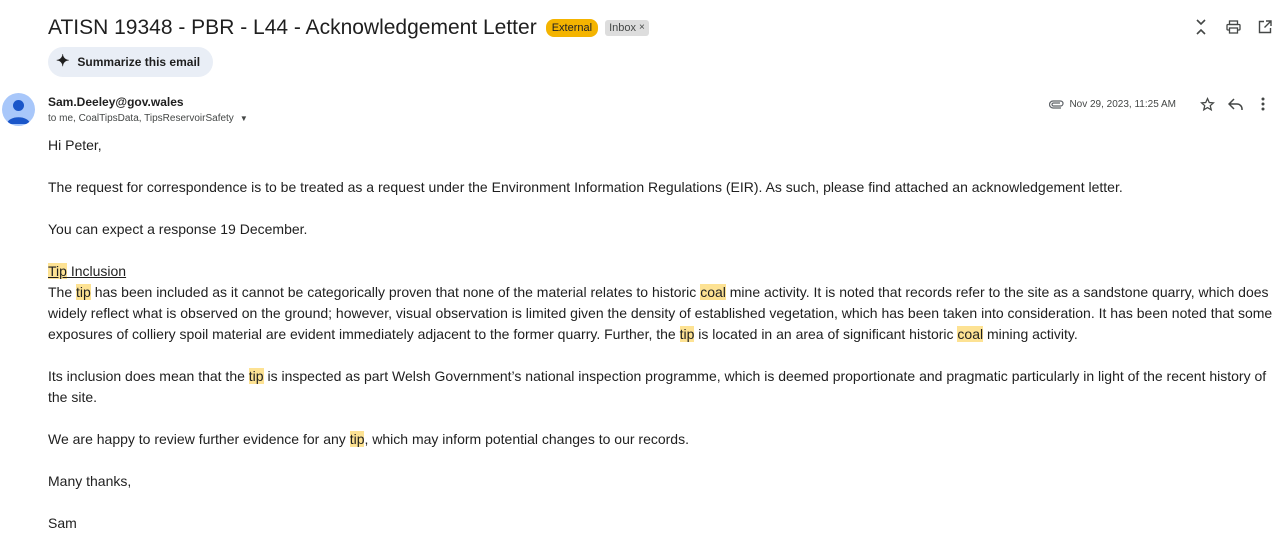 This screenshot has height=546, width=1284. I want to click on message-date: Nov 29, 2023, 11:25 AM, so click(1122, 104).